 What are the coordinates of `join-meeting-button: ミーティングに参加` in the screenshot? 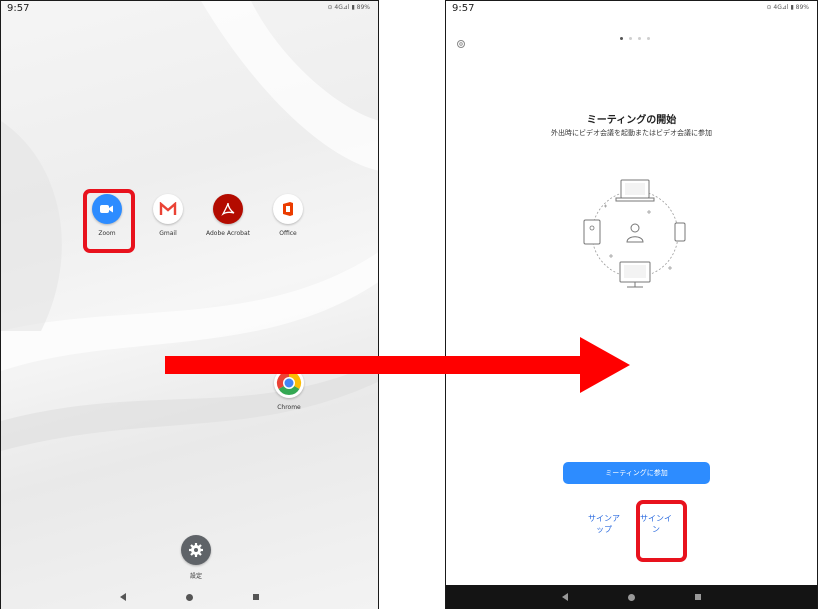 It's located at (636, 473).